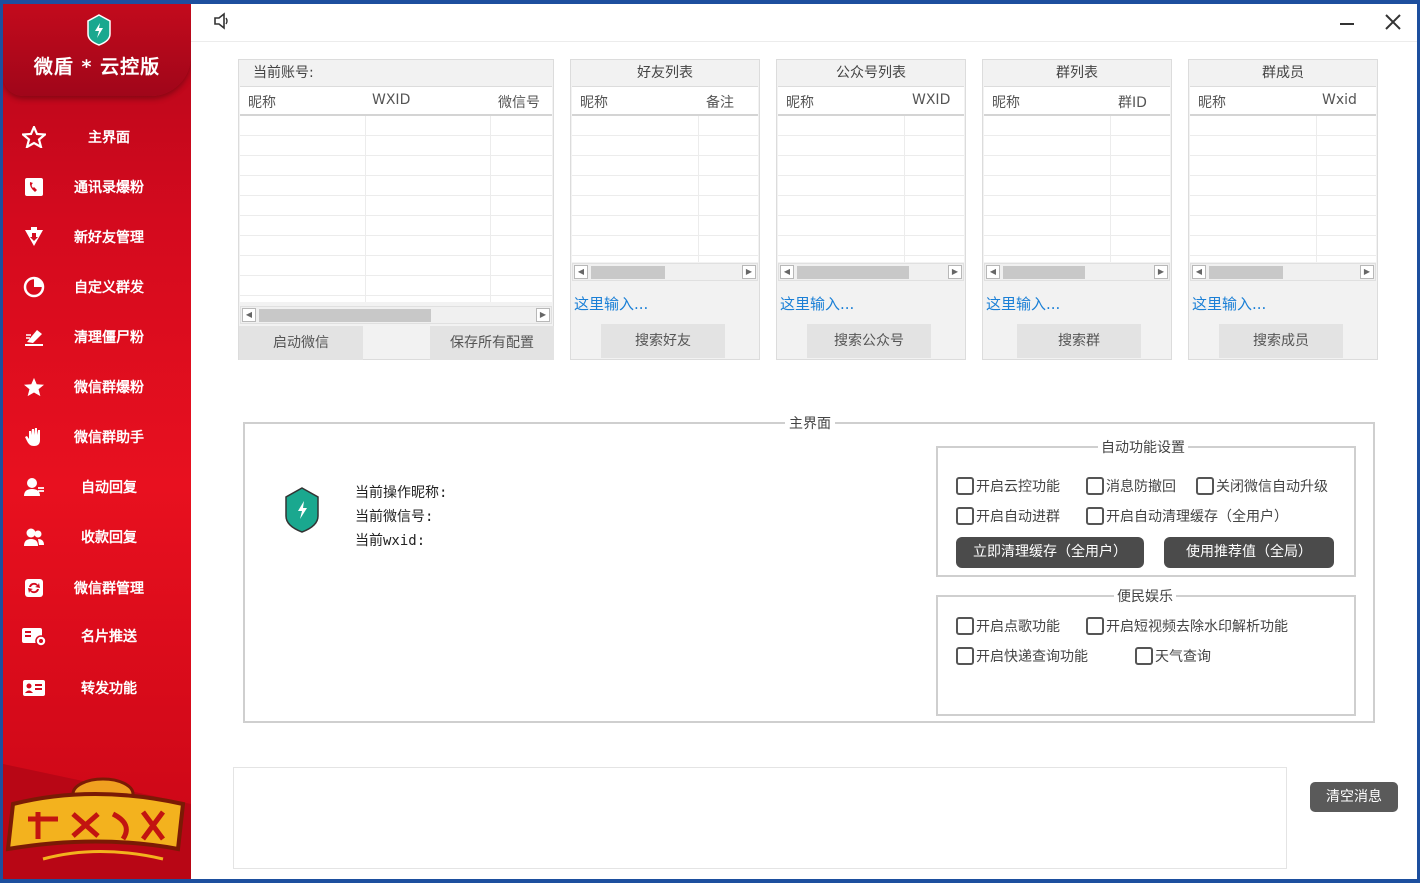  Describe the element at coordinates (1347, 23) in the screenshot. I see `minimize-button` at that location.